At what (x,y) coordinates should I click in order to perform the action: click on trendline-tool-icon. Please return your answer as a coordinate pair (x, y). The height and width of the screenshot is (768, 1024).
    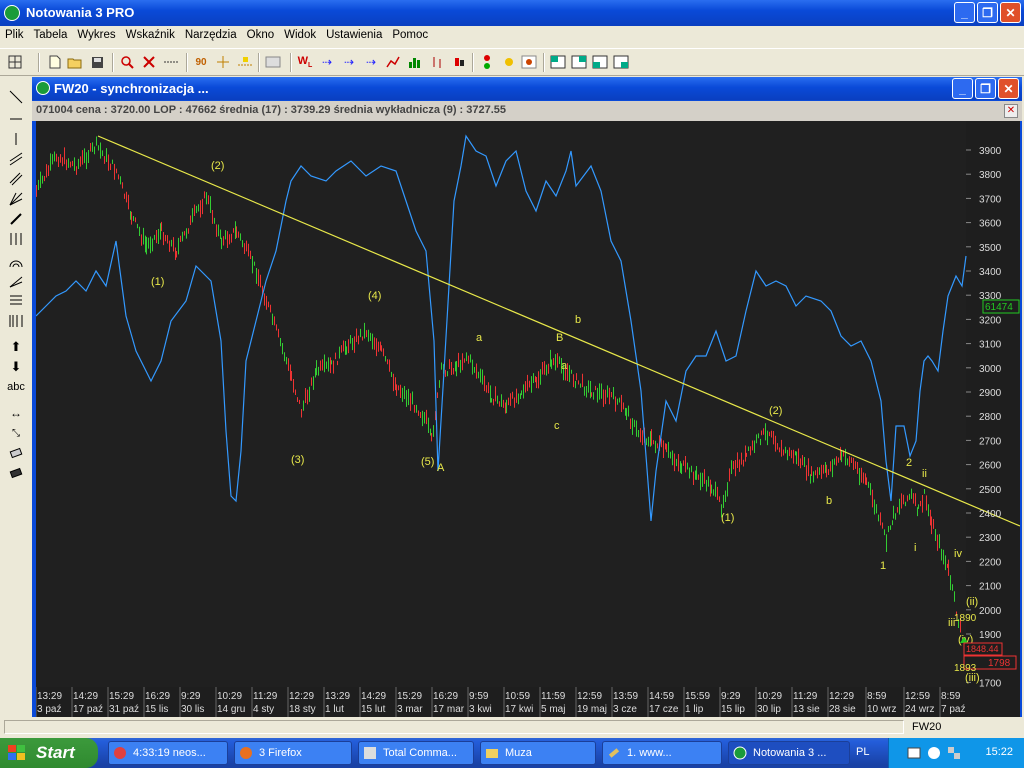
    Looking at the image, I should click on (16, 97).